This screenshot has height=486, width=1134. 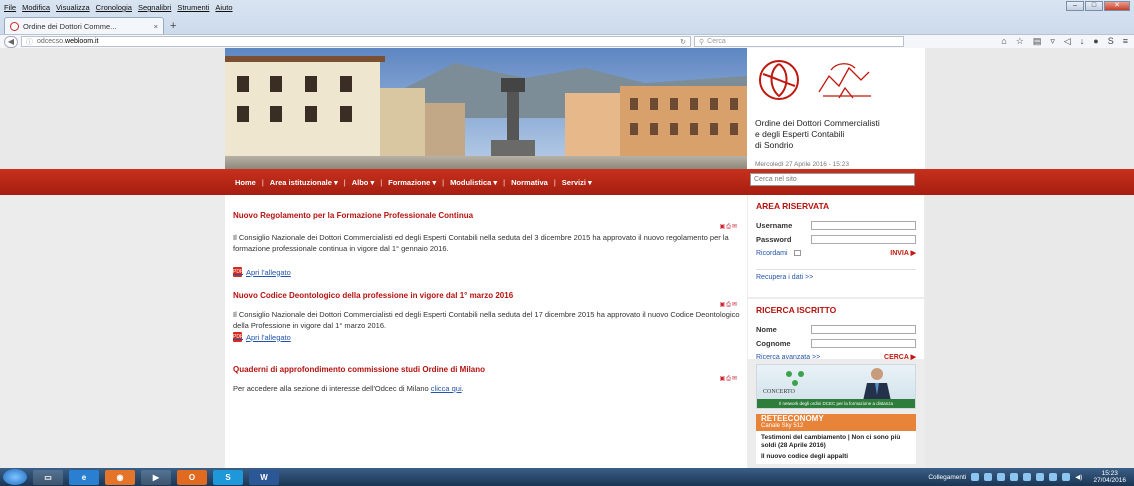 I want to click on nav-modulistica: Modulistica ▾, so click(x=473, y=182).